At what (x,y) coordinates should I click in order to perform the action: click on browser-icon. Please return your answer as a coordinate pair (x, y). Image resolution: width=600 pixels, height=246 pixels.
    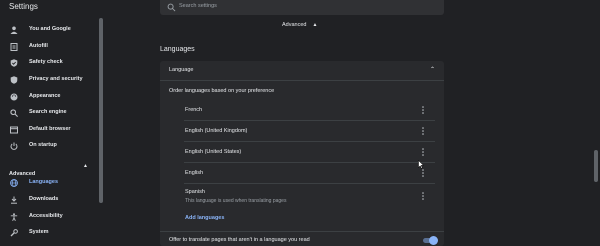
    Looking at the image, I should click on (14, 130).